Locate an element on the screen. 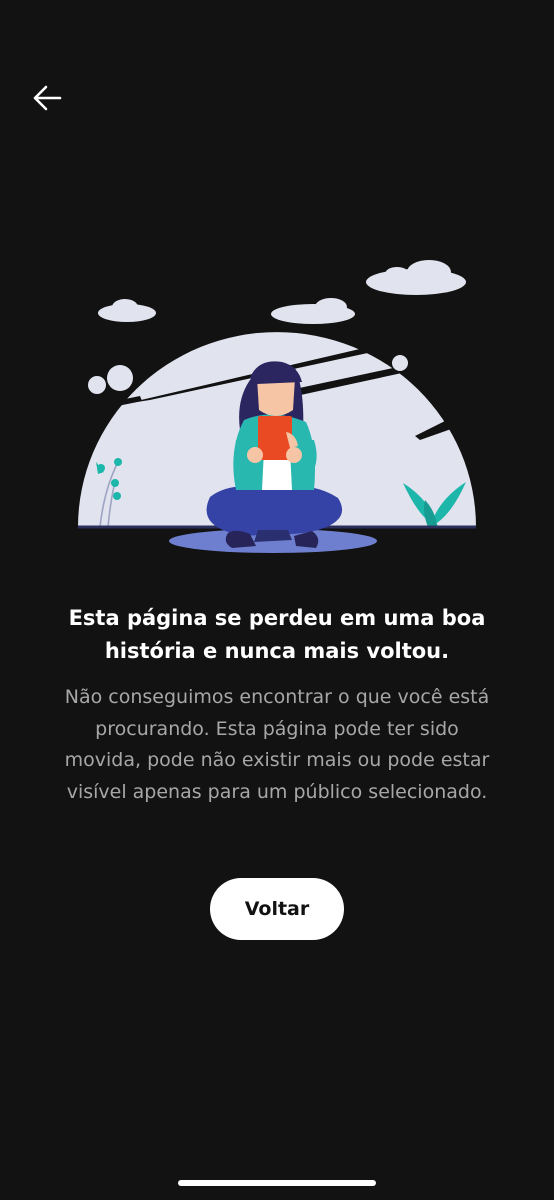  arrow-left-icon is located at coordinates (47, 98).